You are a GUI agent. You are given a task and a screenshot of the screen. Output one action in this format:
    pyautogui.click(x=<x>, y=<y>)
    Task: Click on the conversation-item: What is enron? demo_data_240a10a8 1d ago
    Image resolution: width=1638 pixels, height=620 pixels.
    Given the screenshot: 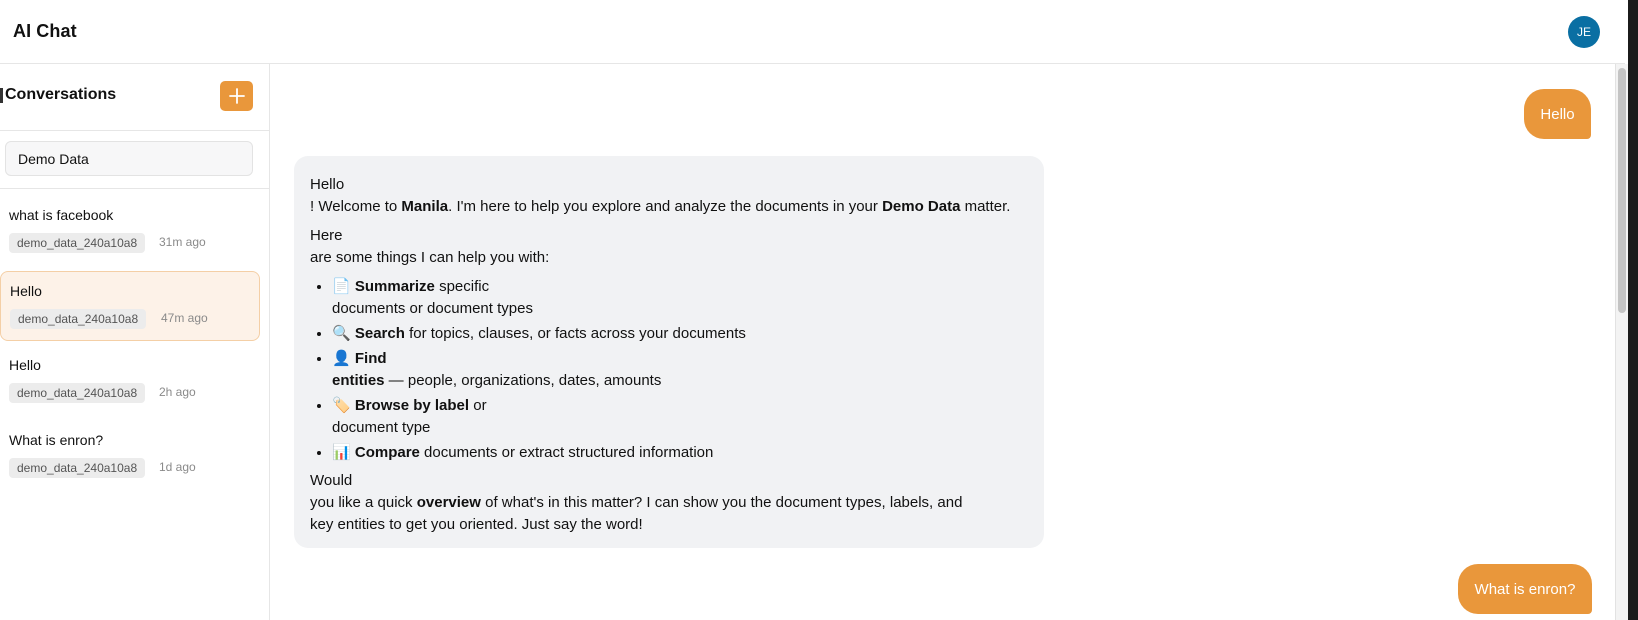 What is the action you would take?
    pyautogui.click(x=130, y=456)
    